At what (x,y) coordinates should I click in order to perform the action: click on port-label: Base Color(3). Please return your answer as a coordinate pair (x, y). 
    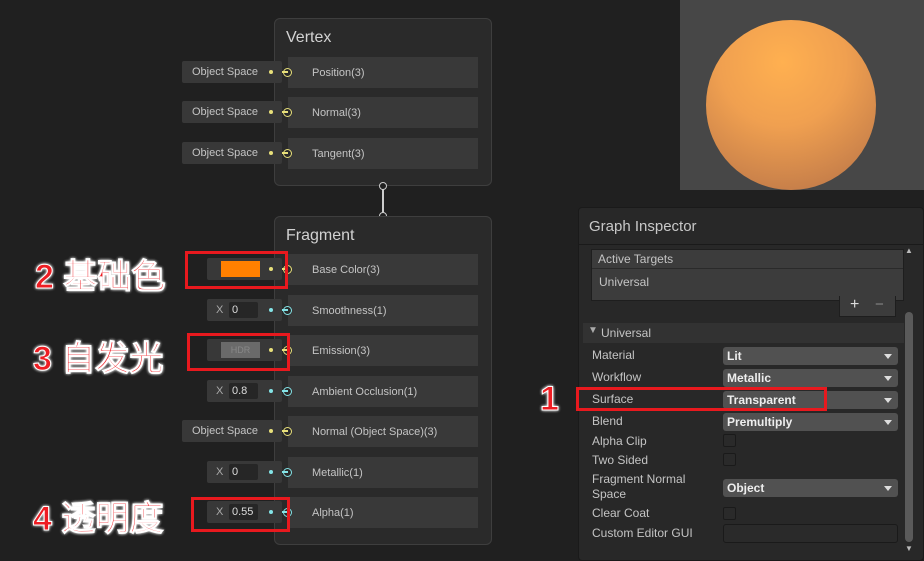
    Looking at the image, I should click on (346, 270).